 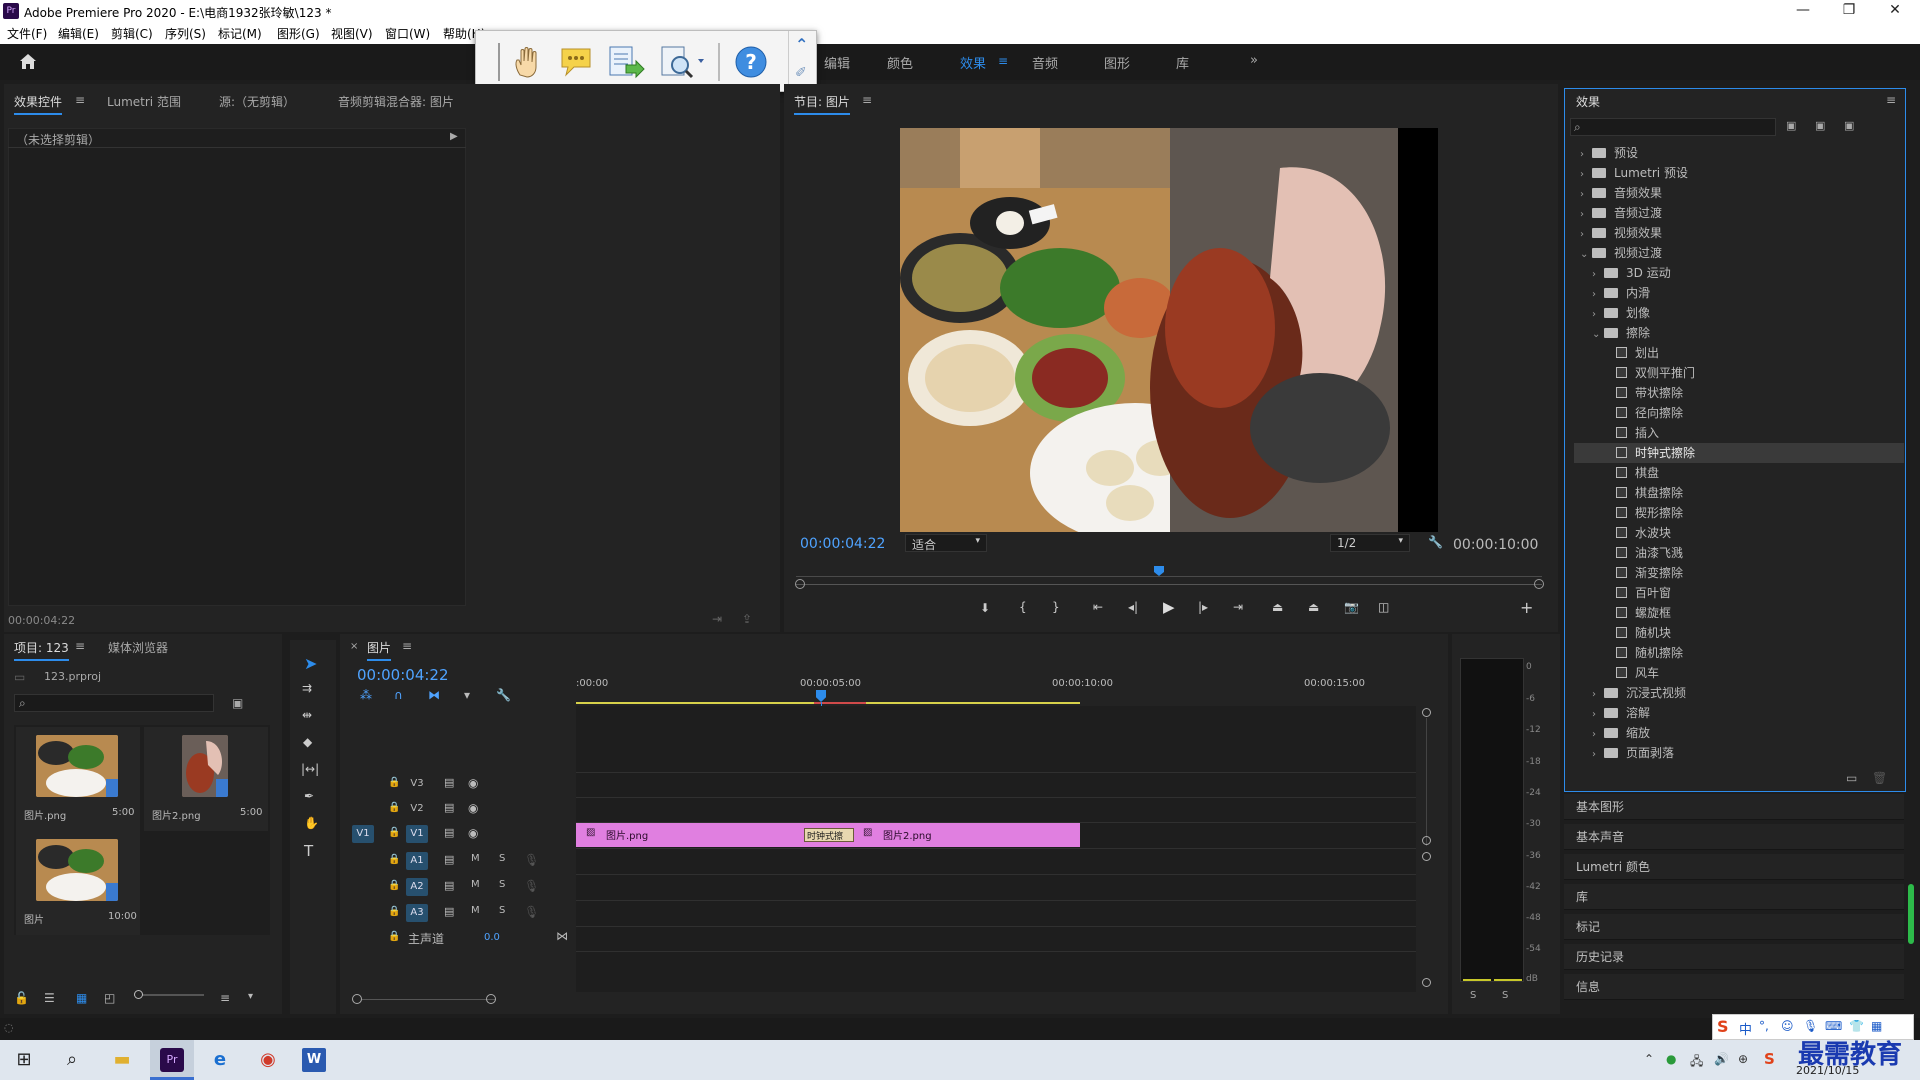 I want to click on pen-tool-icon: ✒, so click(x=309, y=796).